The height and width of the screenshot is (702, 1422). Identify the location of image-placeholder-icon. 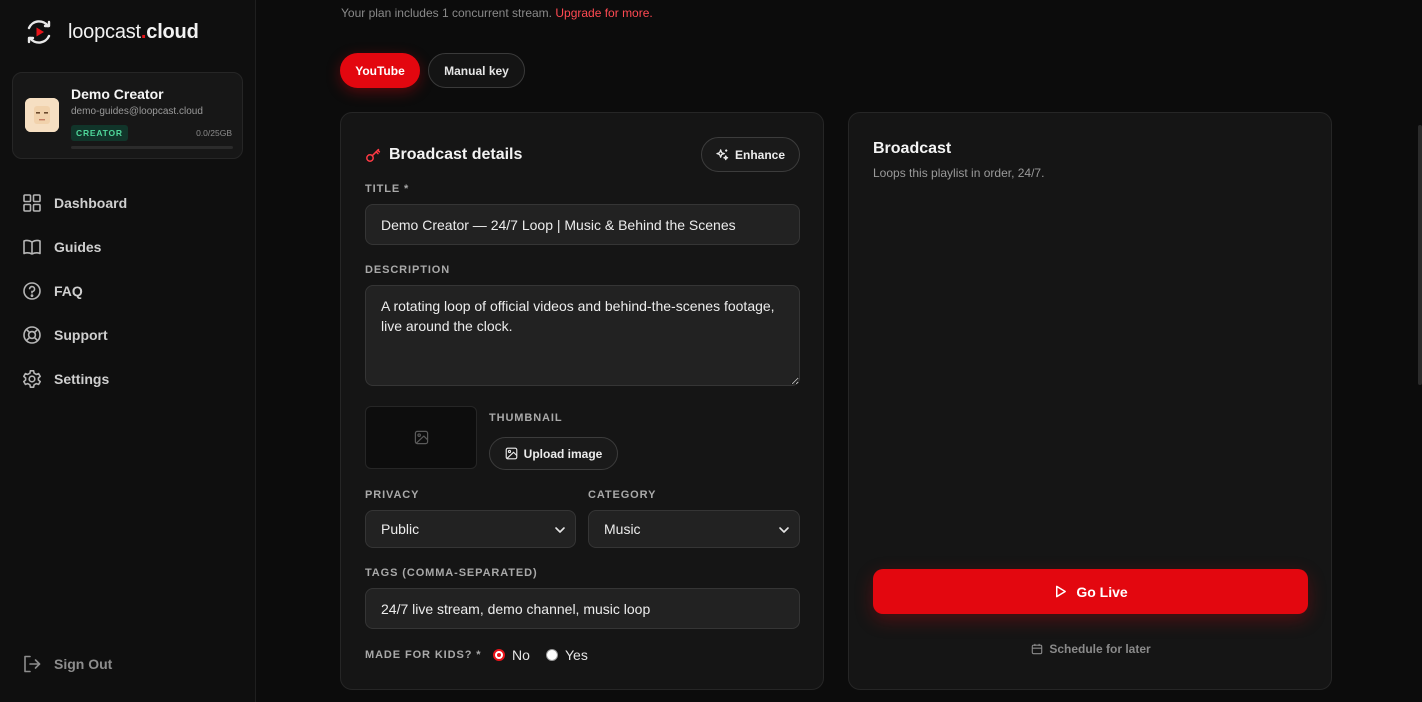
(421, 437).